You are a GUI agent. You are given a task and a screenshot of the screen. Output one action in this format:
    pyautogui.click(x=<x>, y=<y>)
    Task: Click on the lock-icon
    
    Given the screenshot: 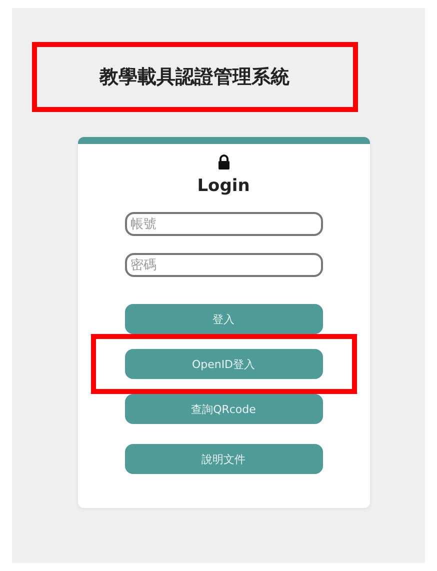 What is the action you would take?
    pyautogui.click(x=223, y=162)
    